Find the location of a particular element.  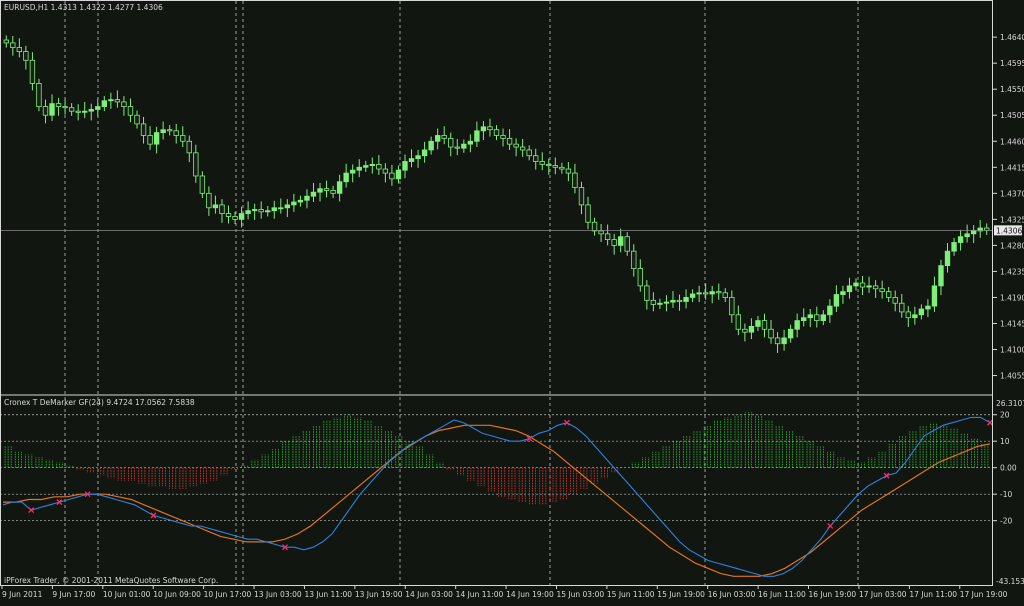

indicator-tick-label: -10 is located at coordinates (1006, 494).